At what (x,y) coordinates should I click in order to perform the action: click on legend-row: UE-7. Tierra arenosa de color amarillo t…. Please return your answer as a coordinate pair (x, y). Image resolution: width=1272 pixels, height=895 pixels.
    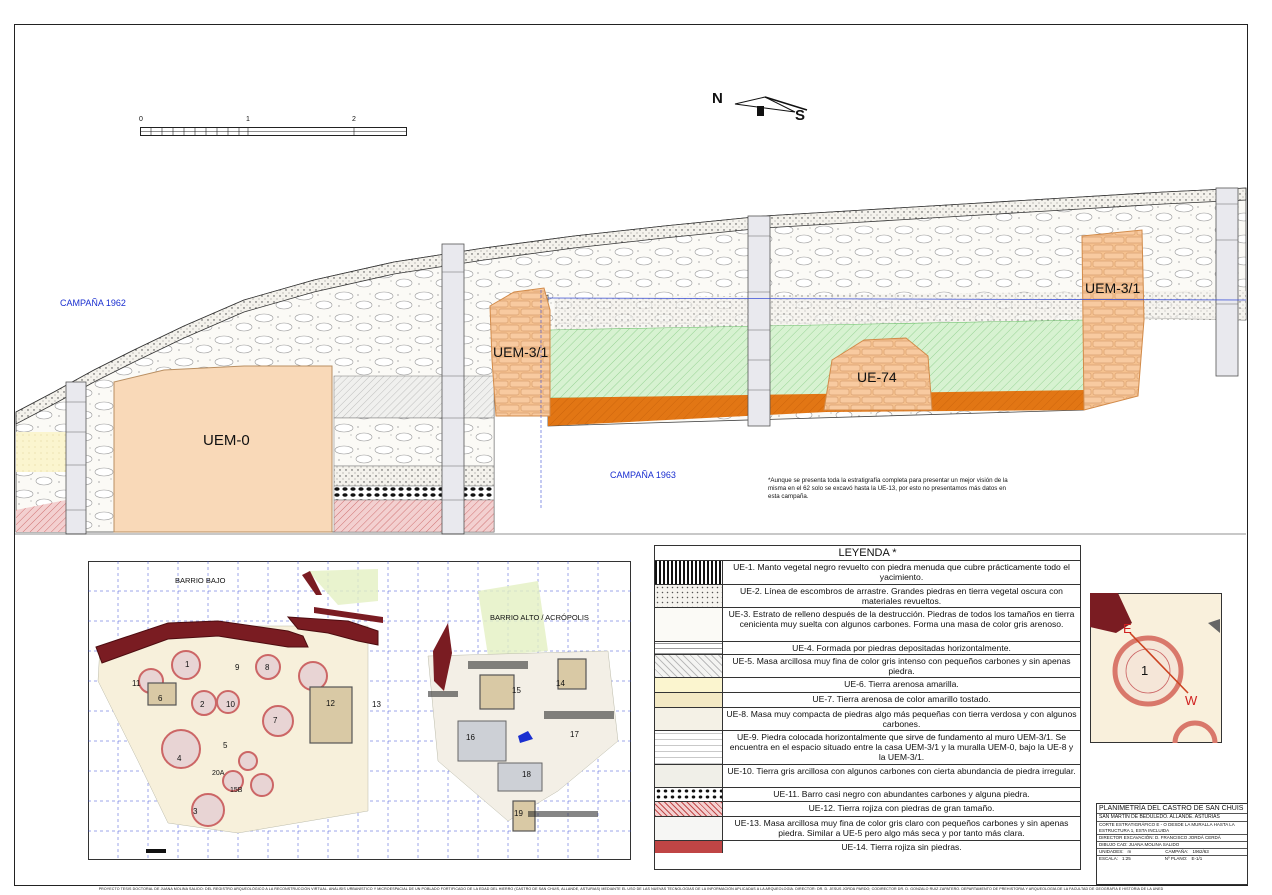
    Looking at the image, I should click on (867, 700).